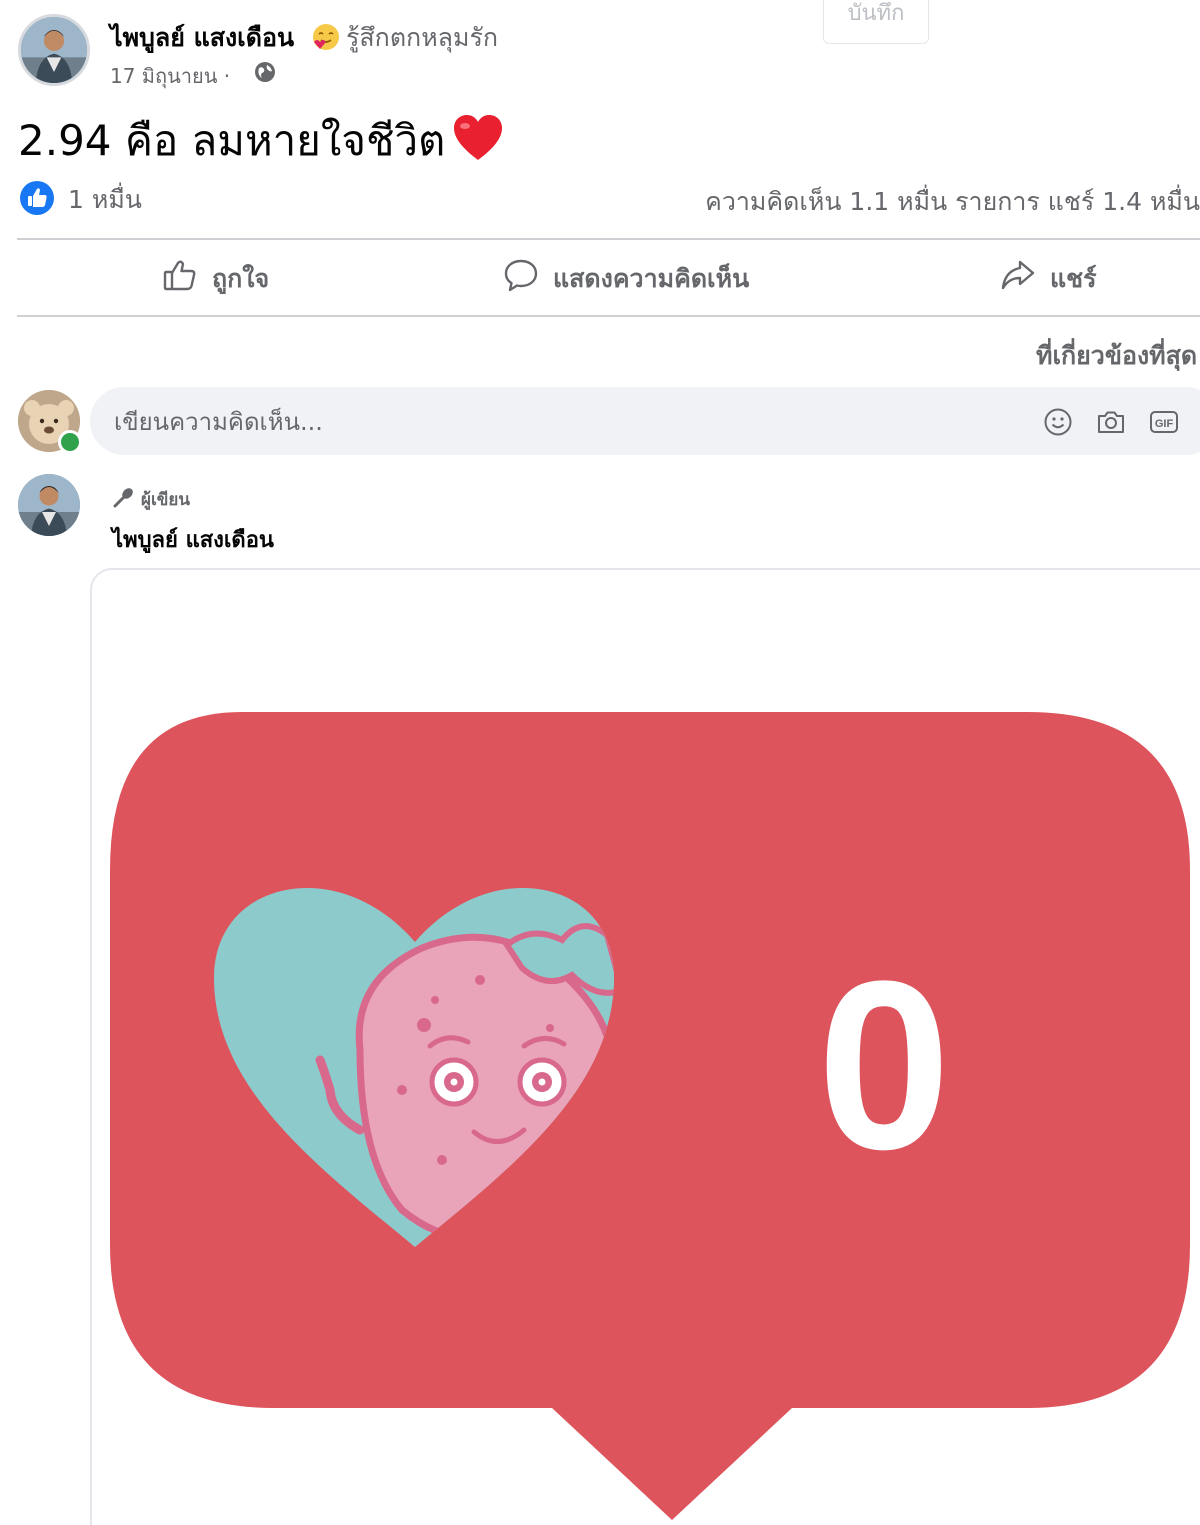  Describe the element at coordinates (37, 198) in the screenshot. I see `like-reaction-icon` at that location.